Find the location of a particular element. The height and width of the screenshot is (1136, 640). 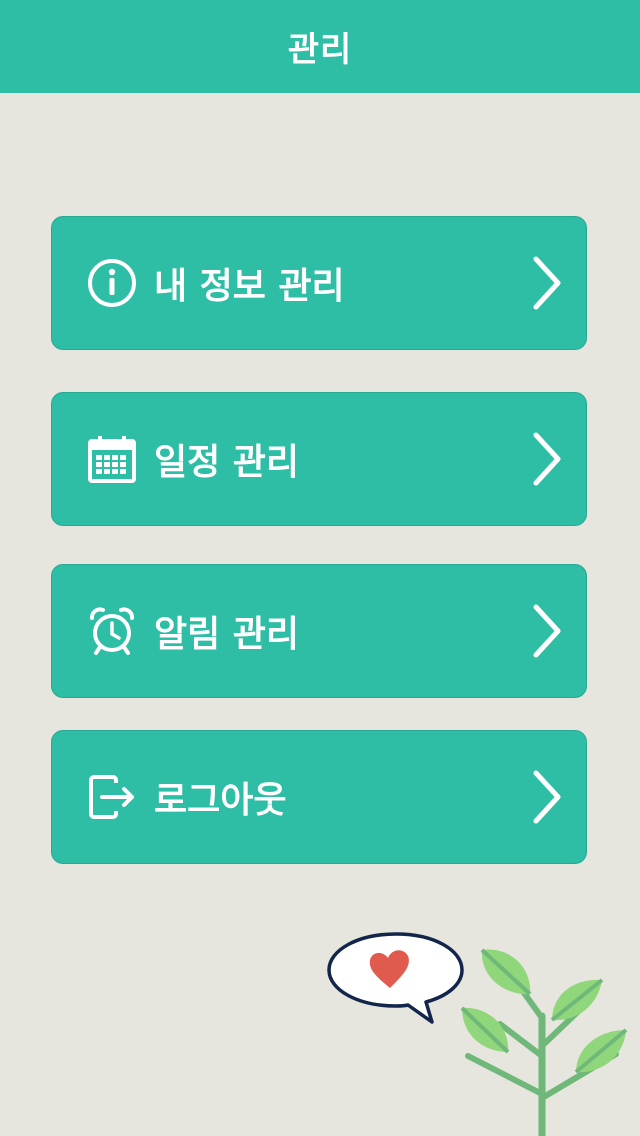

alarm-label: 알림 관리 is located at coordinates (227, 634).